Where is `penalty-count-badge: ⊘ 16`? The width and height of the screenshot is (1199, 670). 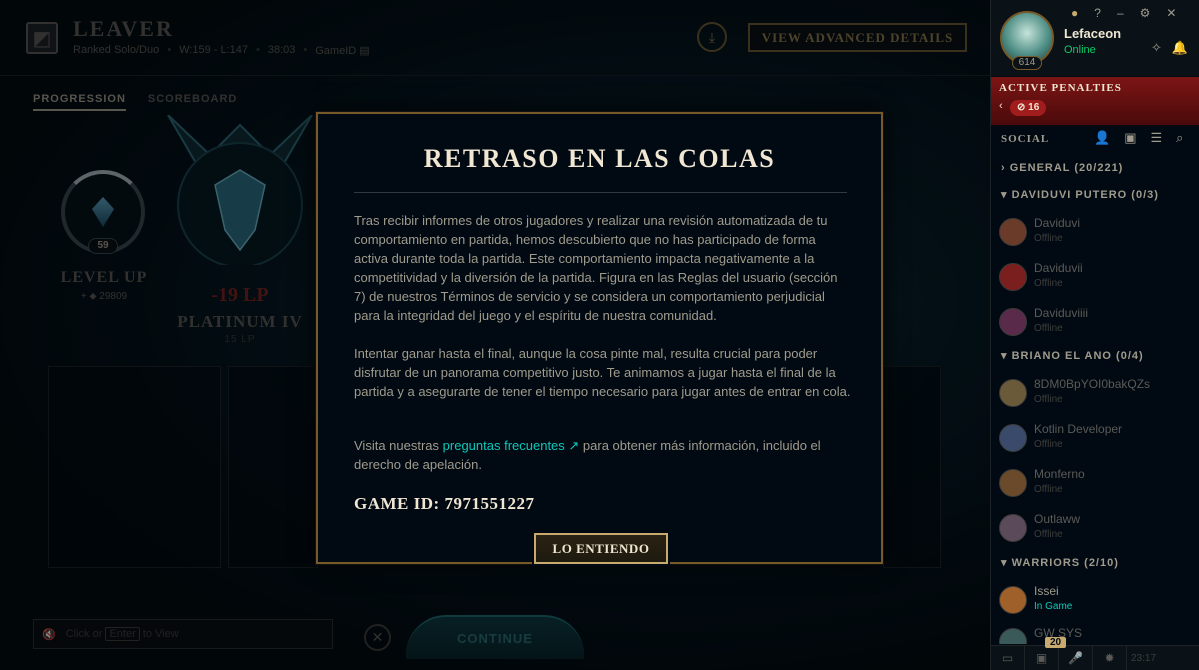
penalty-count-badge: ⊘ 16 is located at coordinates (1028, 108).